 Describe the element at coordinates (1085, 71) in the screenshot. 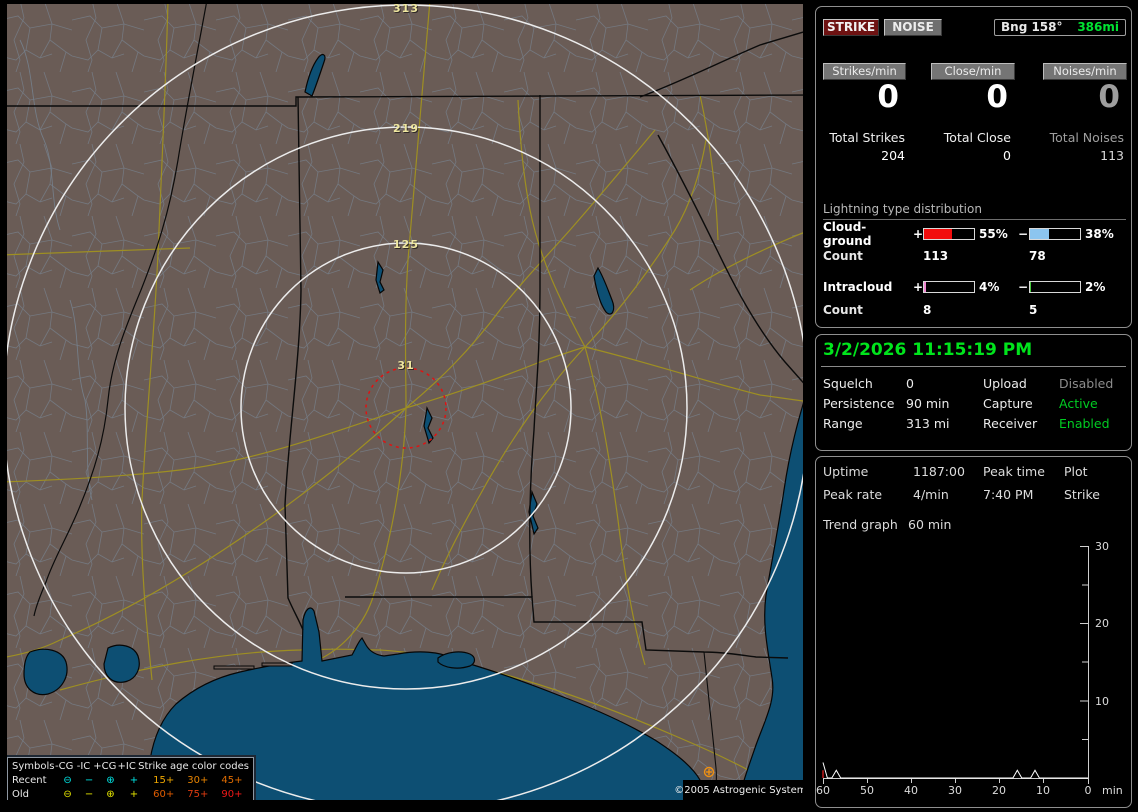

I see `noises-per-min-chip: Noises/min` at that location.